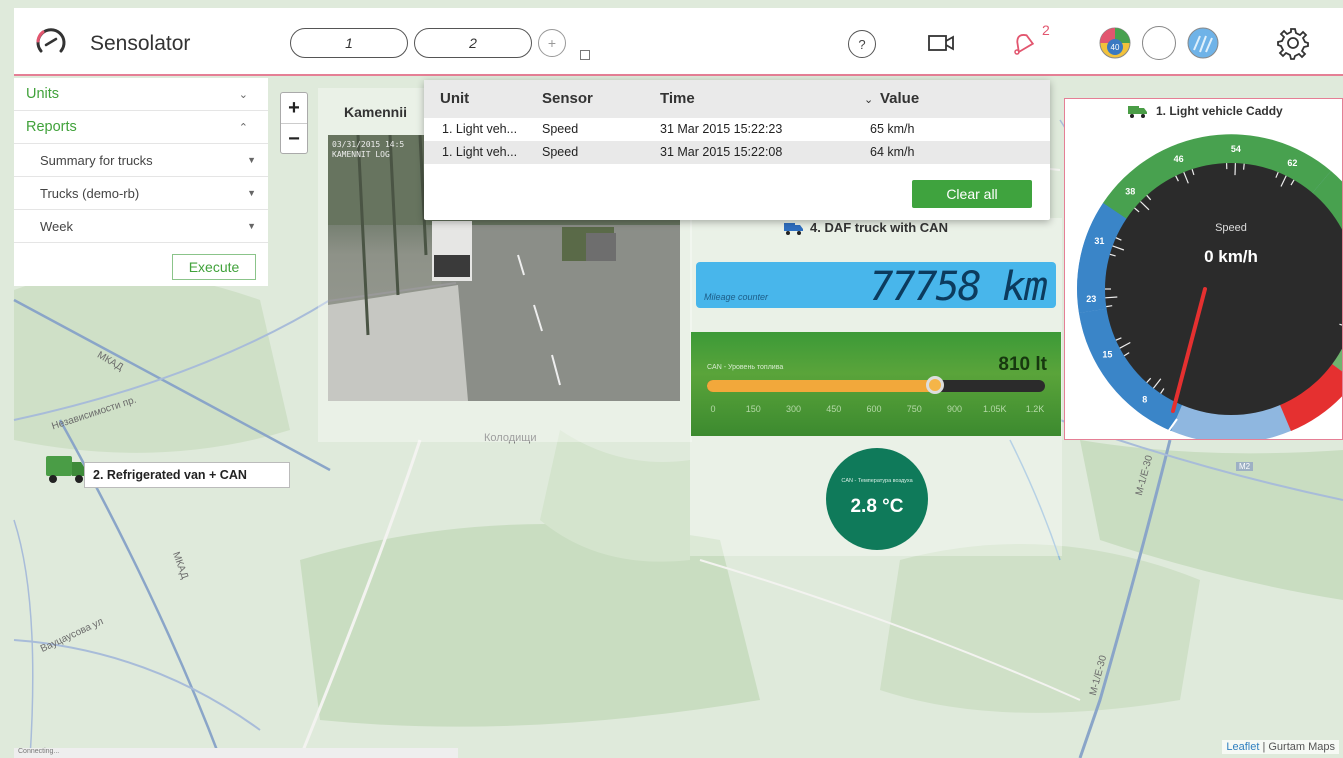 This screenshot has width=1343, height=758. What do you see at coordinates (1219, 111) in the screenshot?
I see `speedometer-title-text: 1. Light vehicle Caddy` at bounding box center [1219, 111].